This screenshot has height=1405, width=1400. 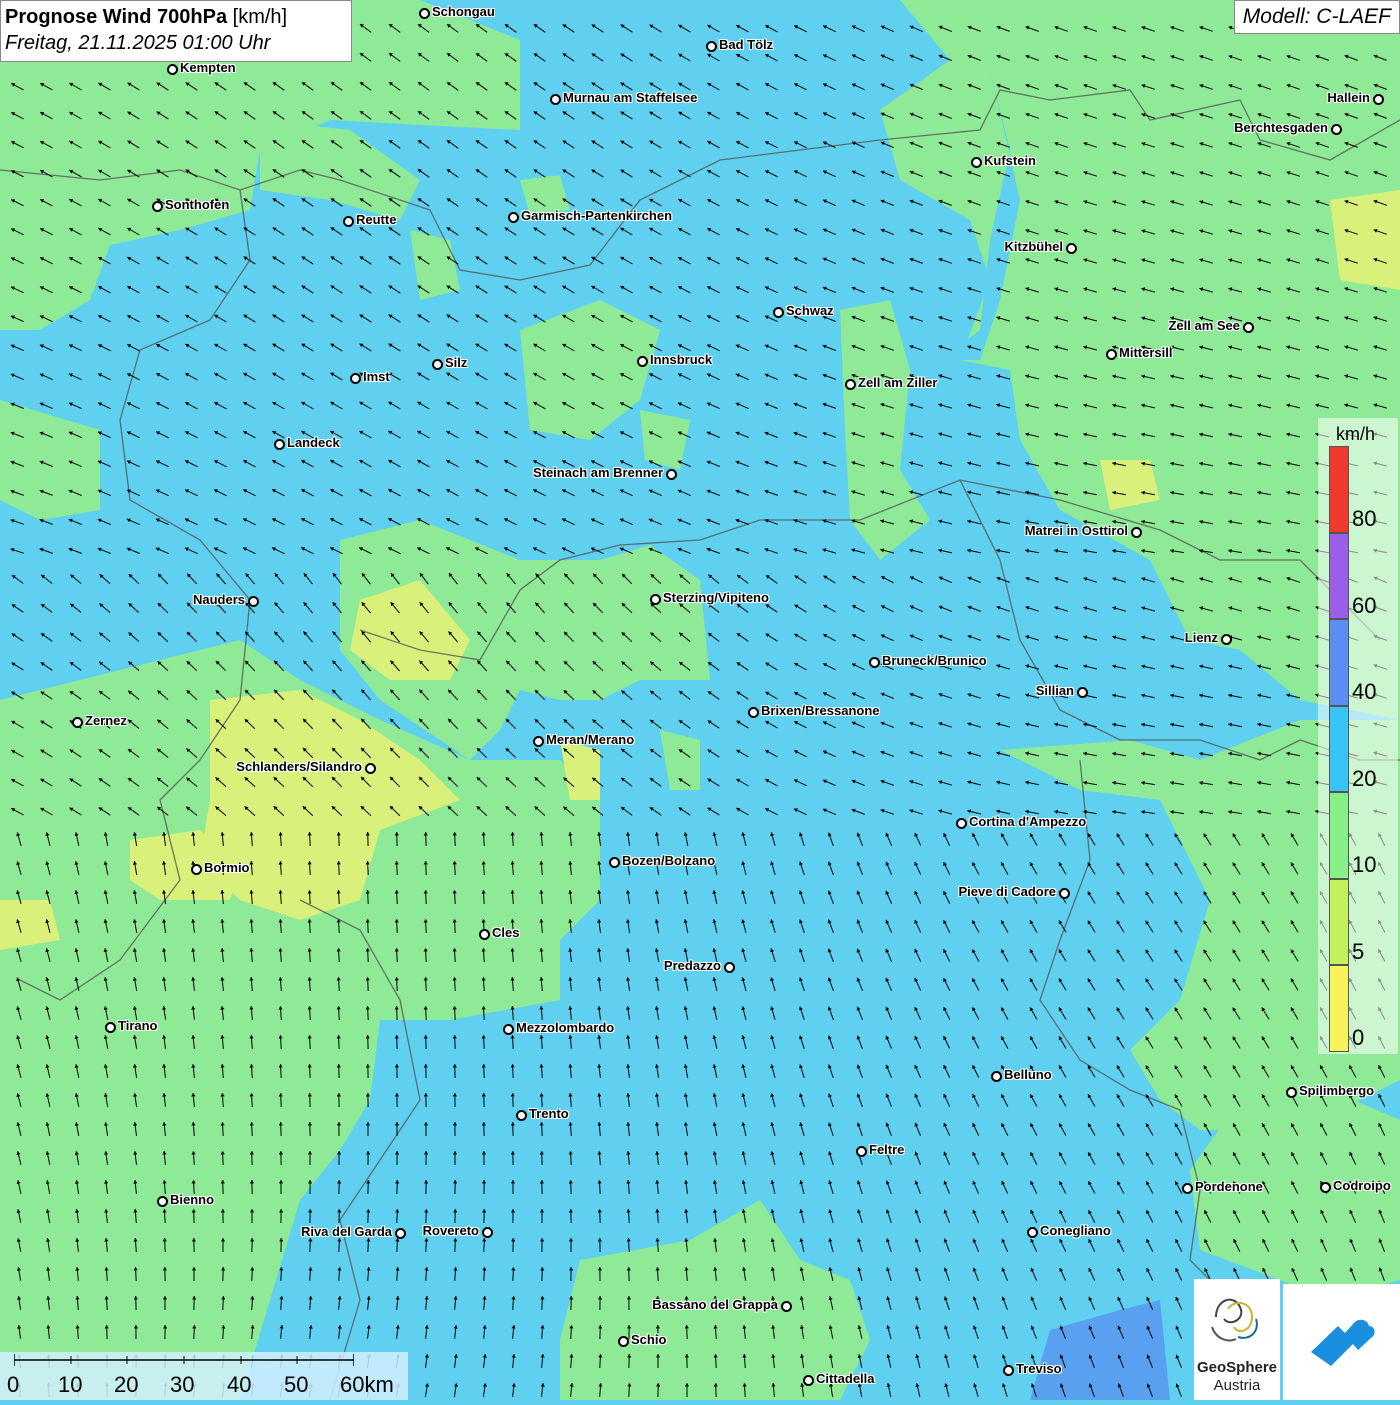 What do you see at coordinates (176, 43) in the screenshot?
I see `forecast-datetime: Freitag, 21.11.2025 01:00 Uhr` at bounding box center [176, 43].